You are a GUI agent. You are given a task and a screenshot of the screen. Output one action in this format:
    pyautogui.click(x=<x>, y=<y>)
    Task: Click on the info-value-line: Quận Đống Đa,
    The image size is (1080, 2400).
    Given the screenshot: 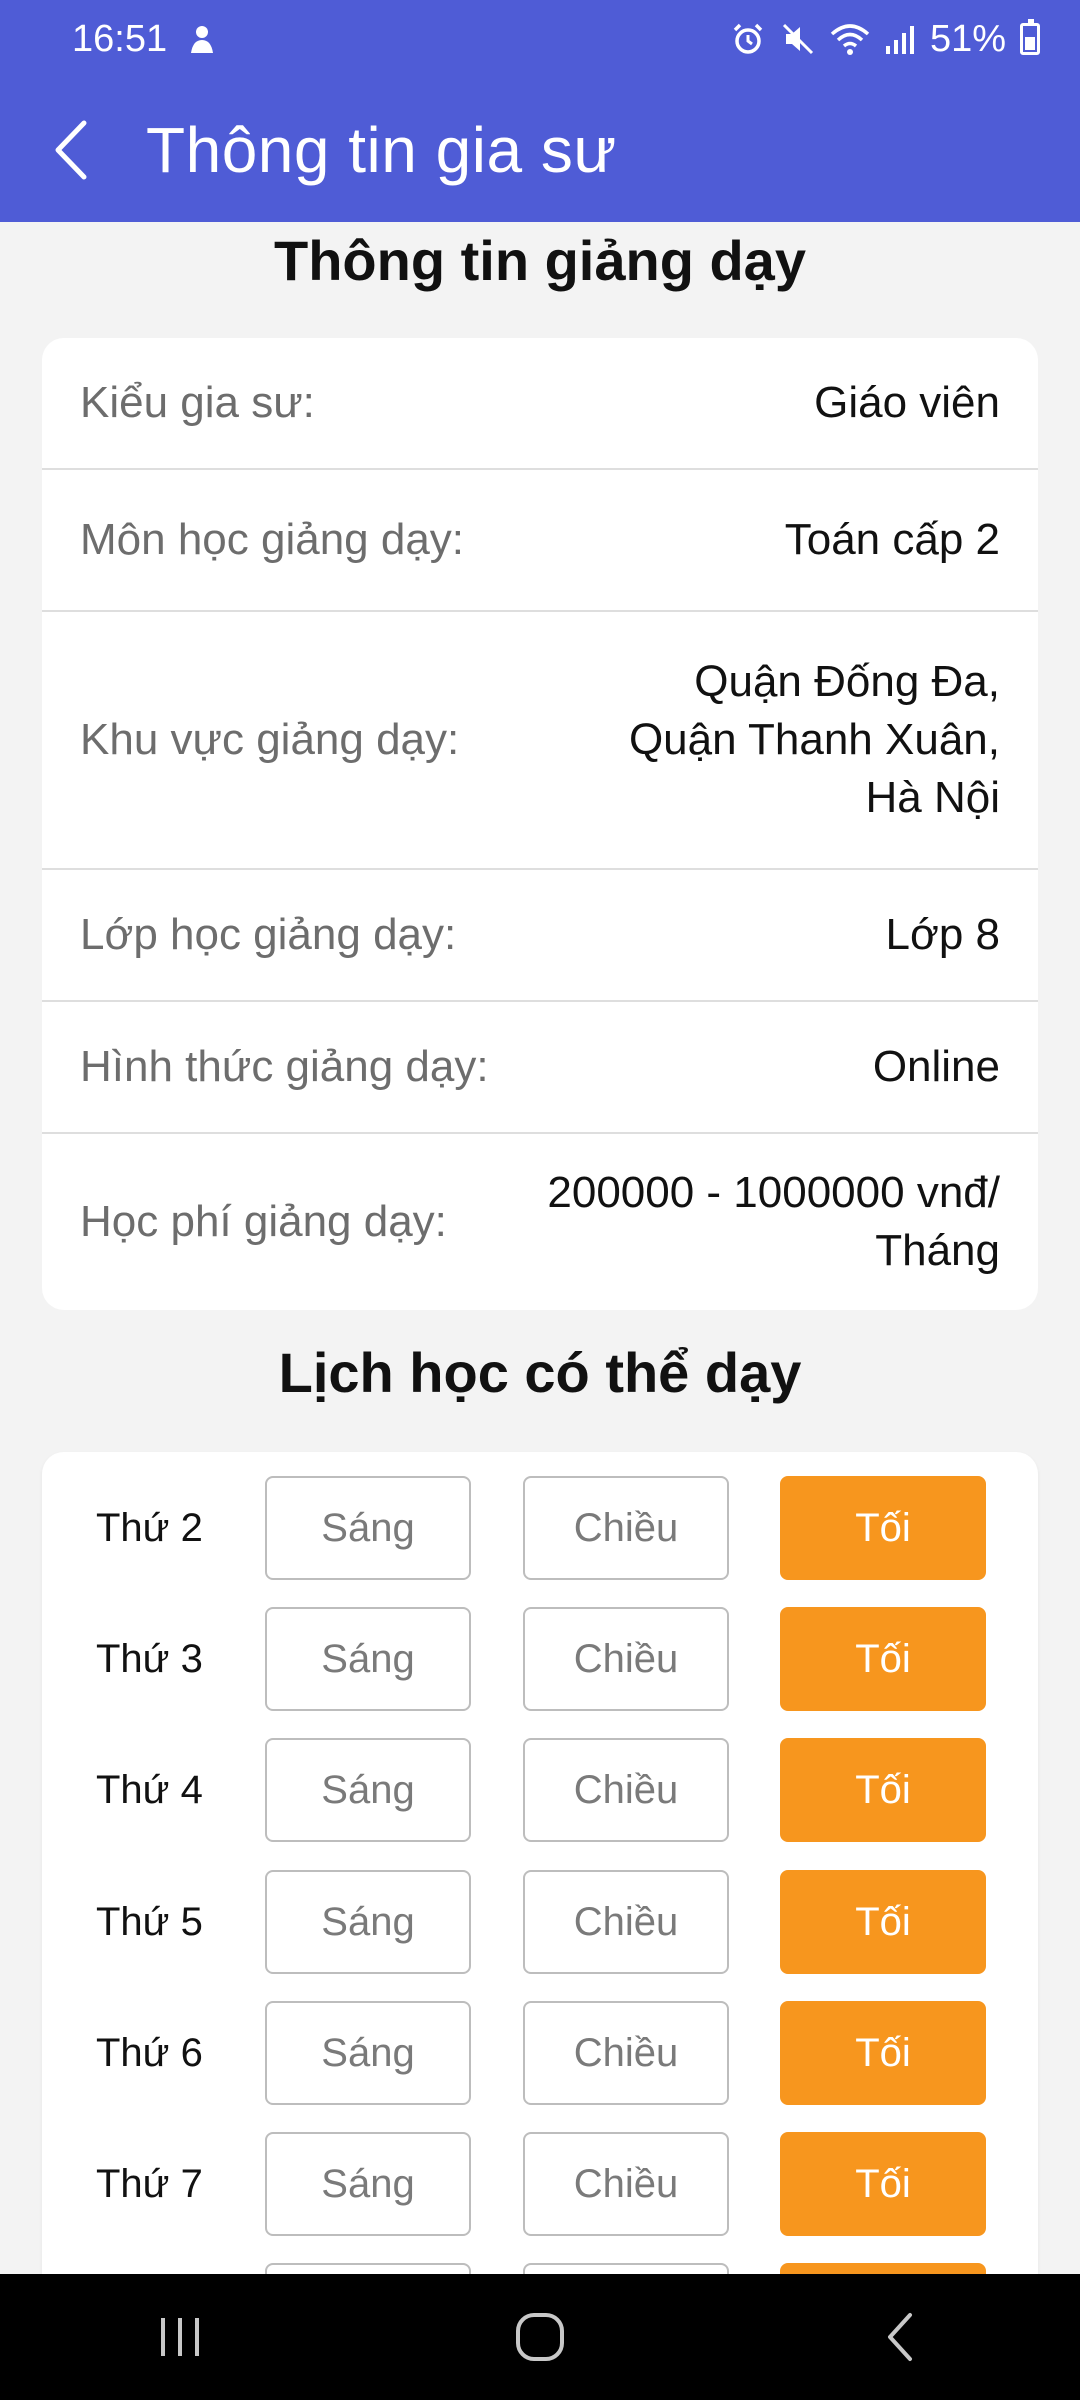 What is the action you would take?
    pyautogui.click(x=847, y=681)
    